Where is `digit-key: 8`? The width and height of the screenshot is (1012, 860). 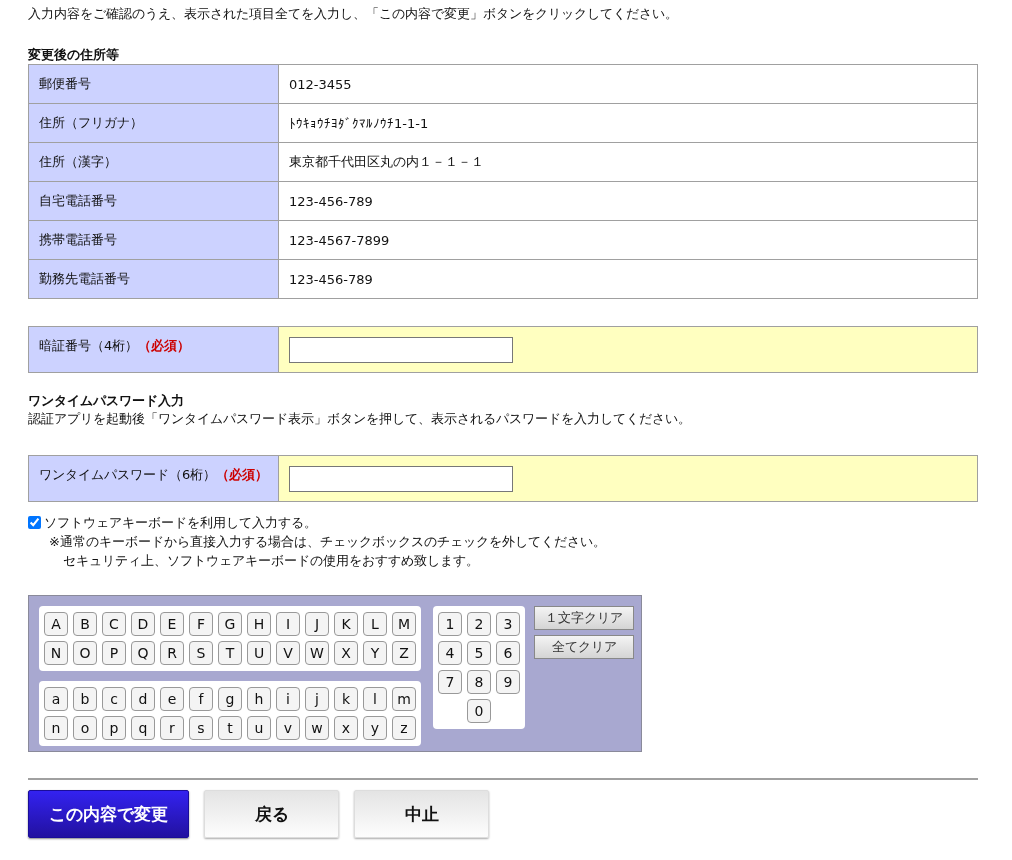
digit-key: 8 is located at coordinates (479, 682).